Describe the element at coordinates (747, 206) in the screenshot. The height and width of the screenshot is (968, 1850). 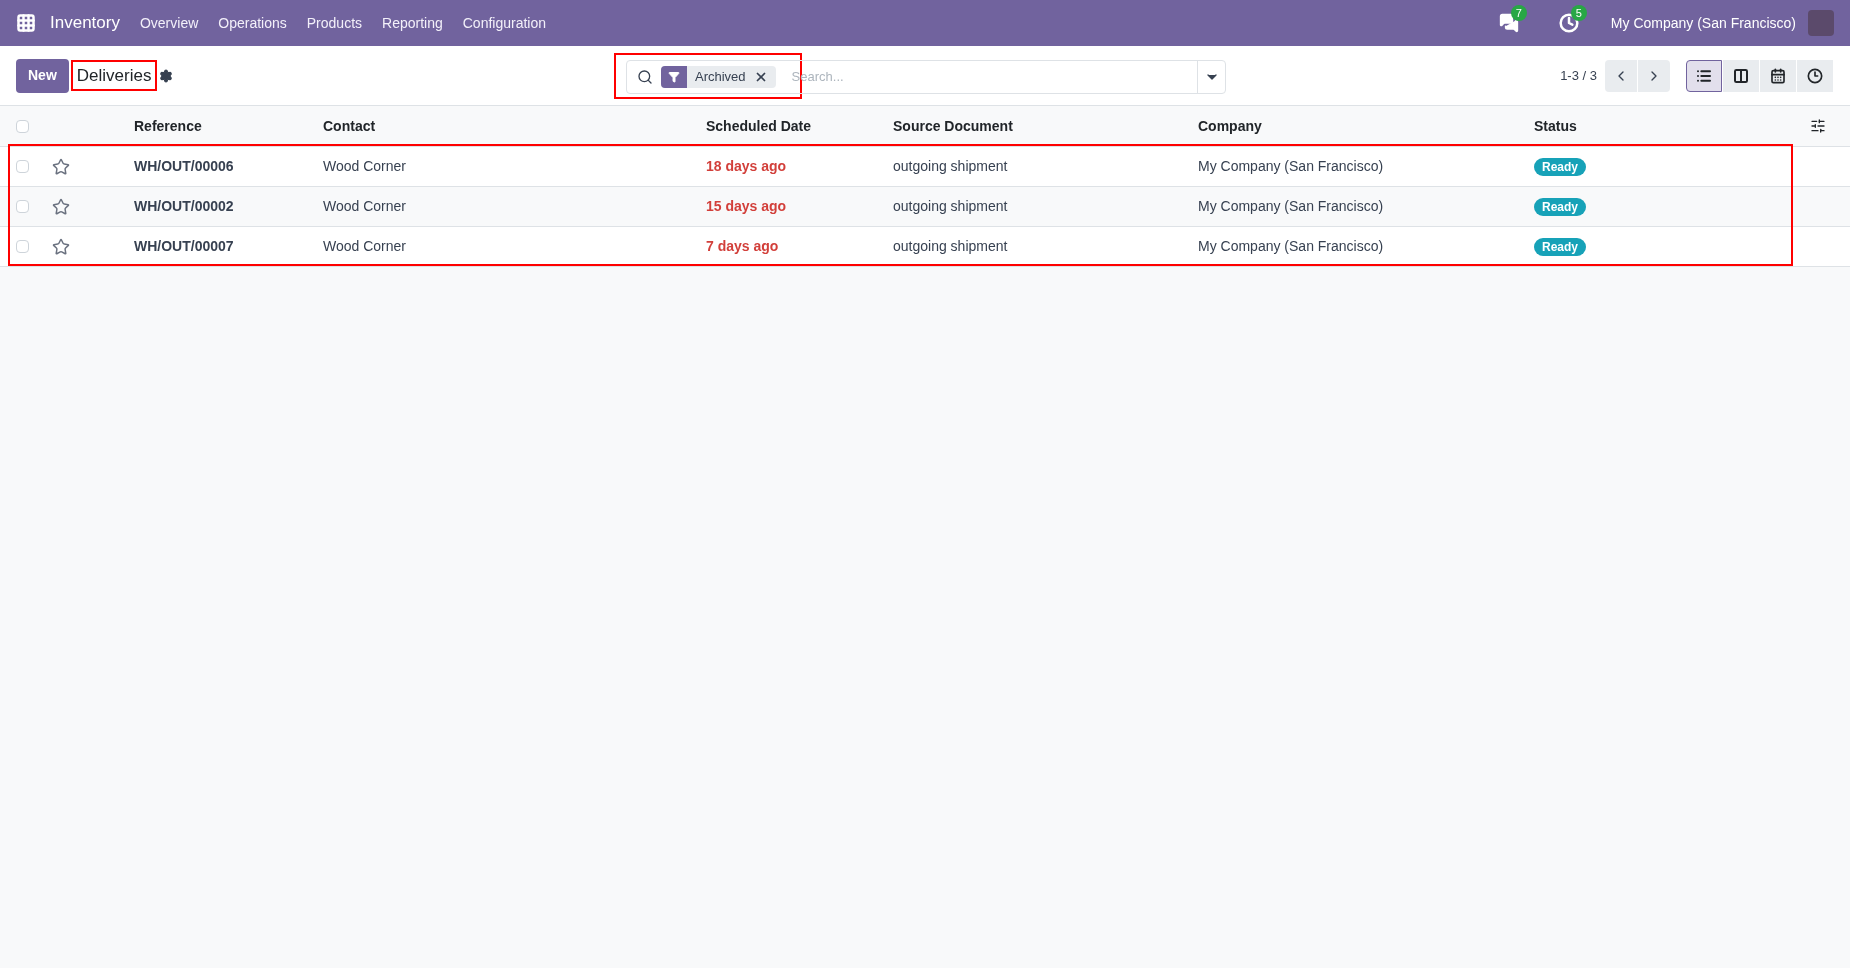
I see `table-cell-text: 15 days ago` at that location.